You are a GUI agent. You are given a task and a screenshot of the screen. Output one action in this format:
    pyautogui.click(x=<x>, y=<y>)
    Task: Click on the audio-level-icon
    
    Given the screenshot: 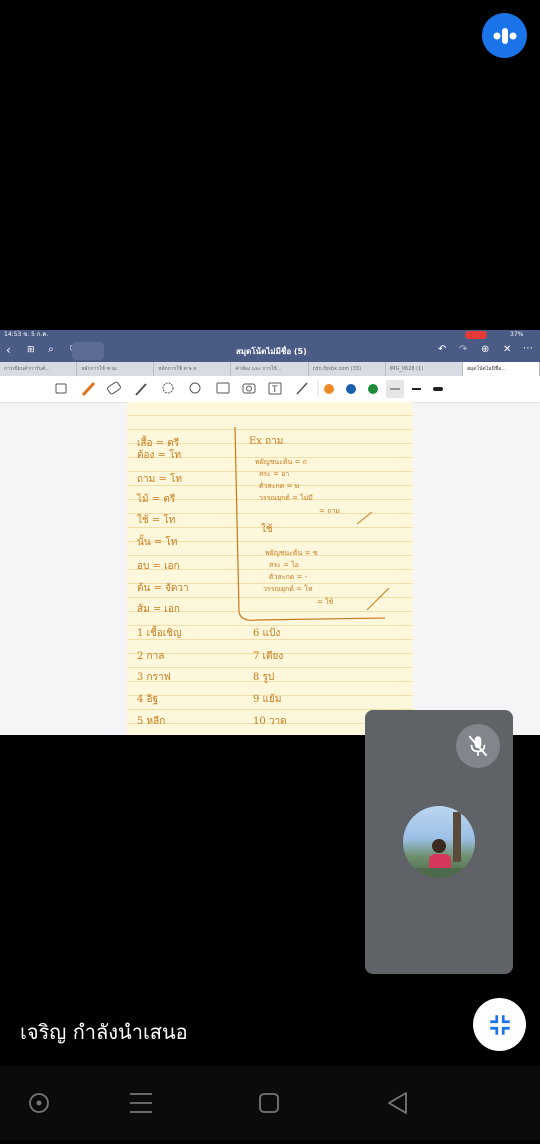 What is the action you would take?
    pyautogui.click(x=504, y=35)
    